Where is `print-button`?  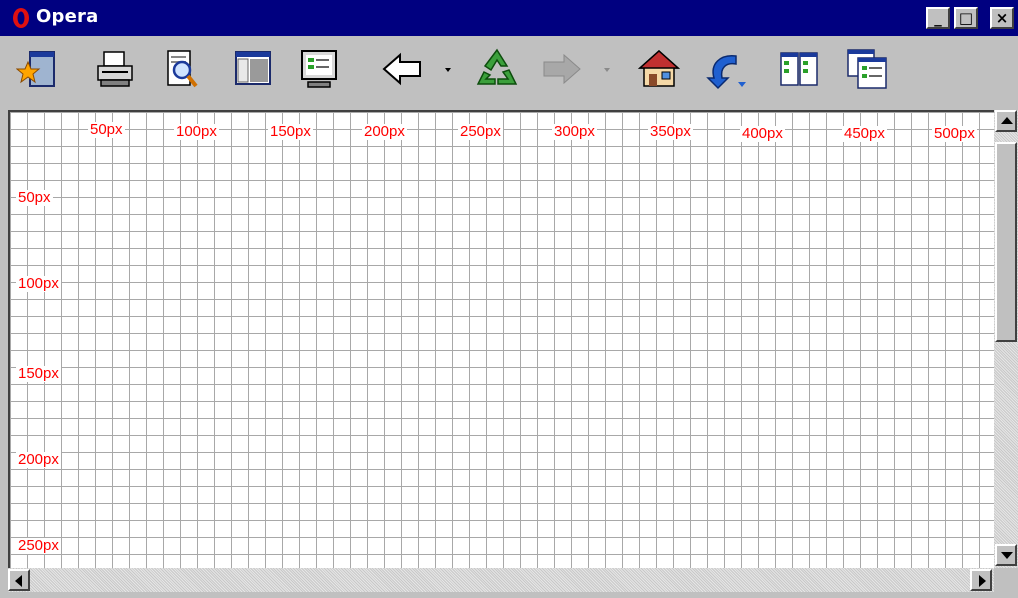 print-button is located at coordinates (115, 69).